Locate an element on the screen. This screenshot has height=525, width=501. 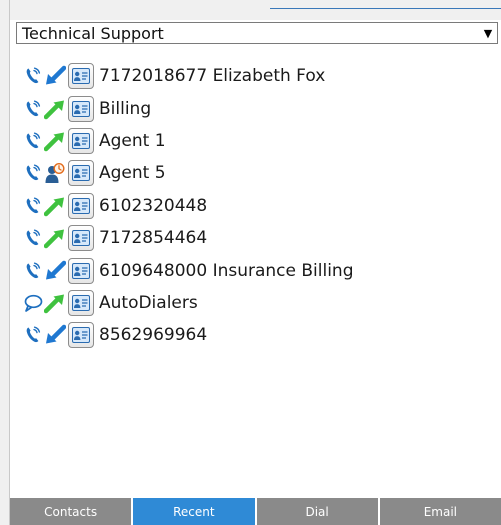
list-item: Billing is located at coordinates (257, 108).